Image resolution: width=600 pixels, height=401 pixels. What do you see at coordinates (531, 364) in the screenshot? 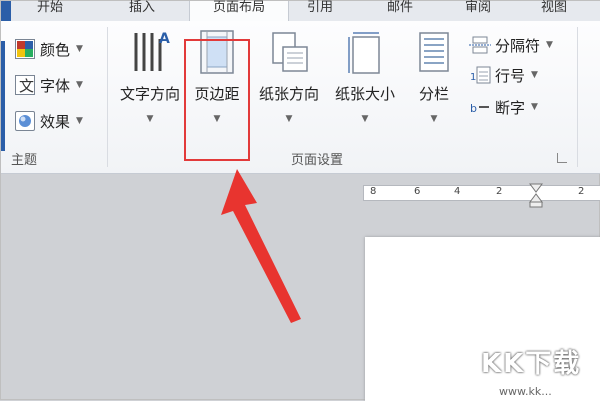
I see `watermark-logo: KK下载` at bounding box center [531, 364].